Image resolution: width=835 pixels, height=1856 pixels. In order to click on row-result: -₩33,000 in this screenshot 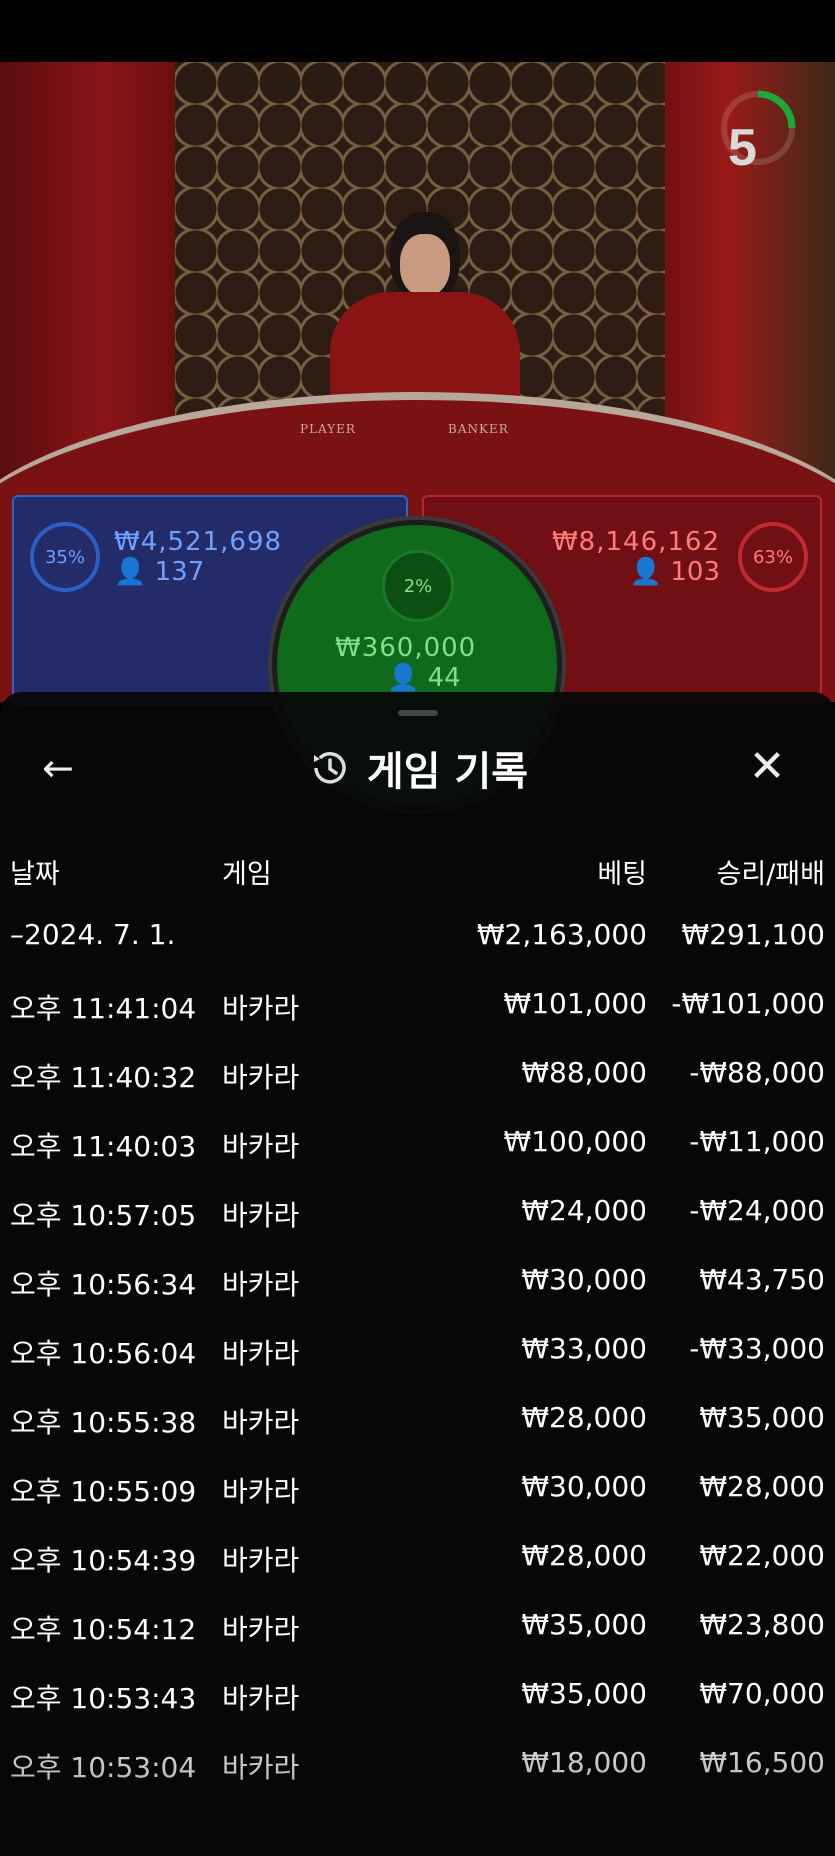, I will do `click(757, 1348)`.